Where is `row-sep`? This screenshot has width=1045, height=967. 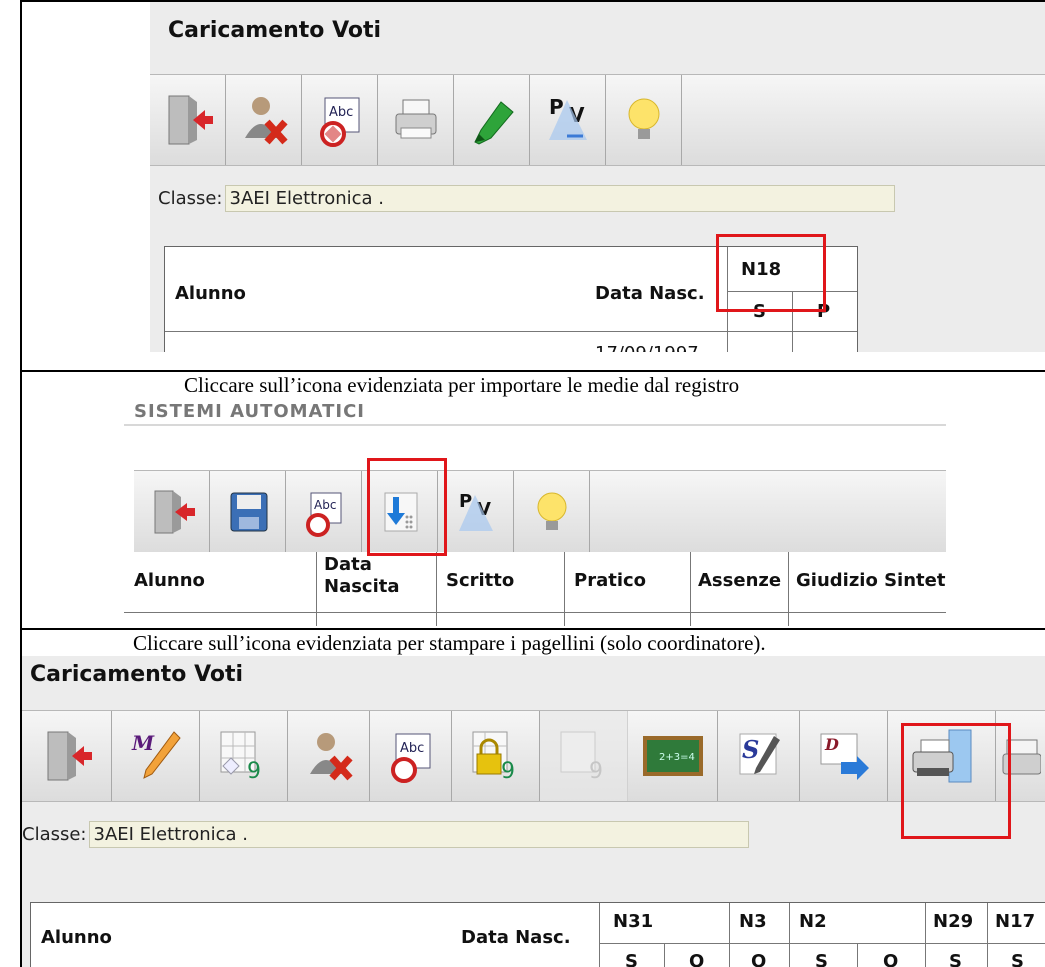 row-sep is located at coordinates (822, 943).